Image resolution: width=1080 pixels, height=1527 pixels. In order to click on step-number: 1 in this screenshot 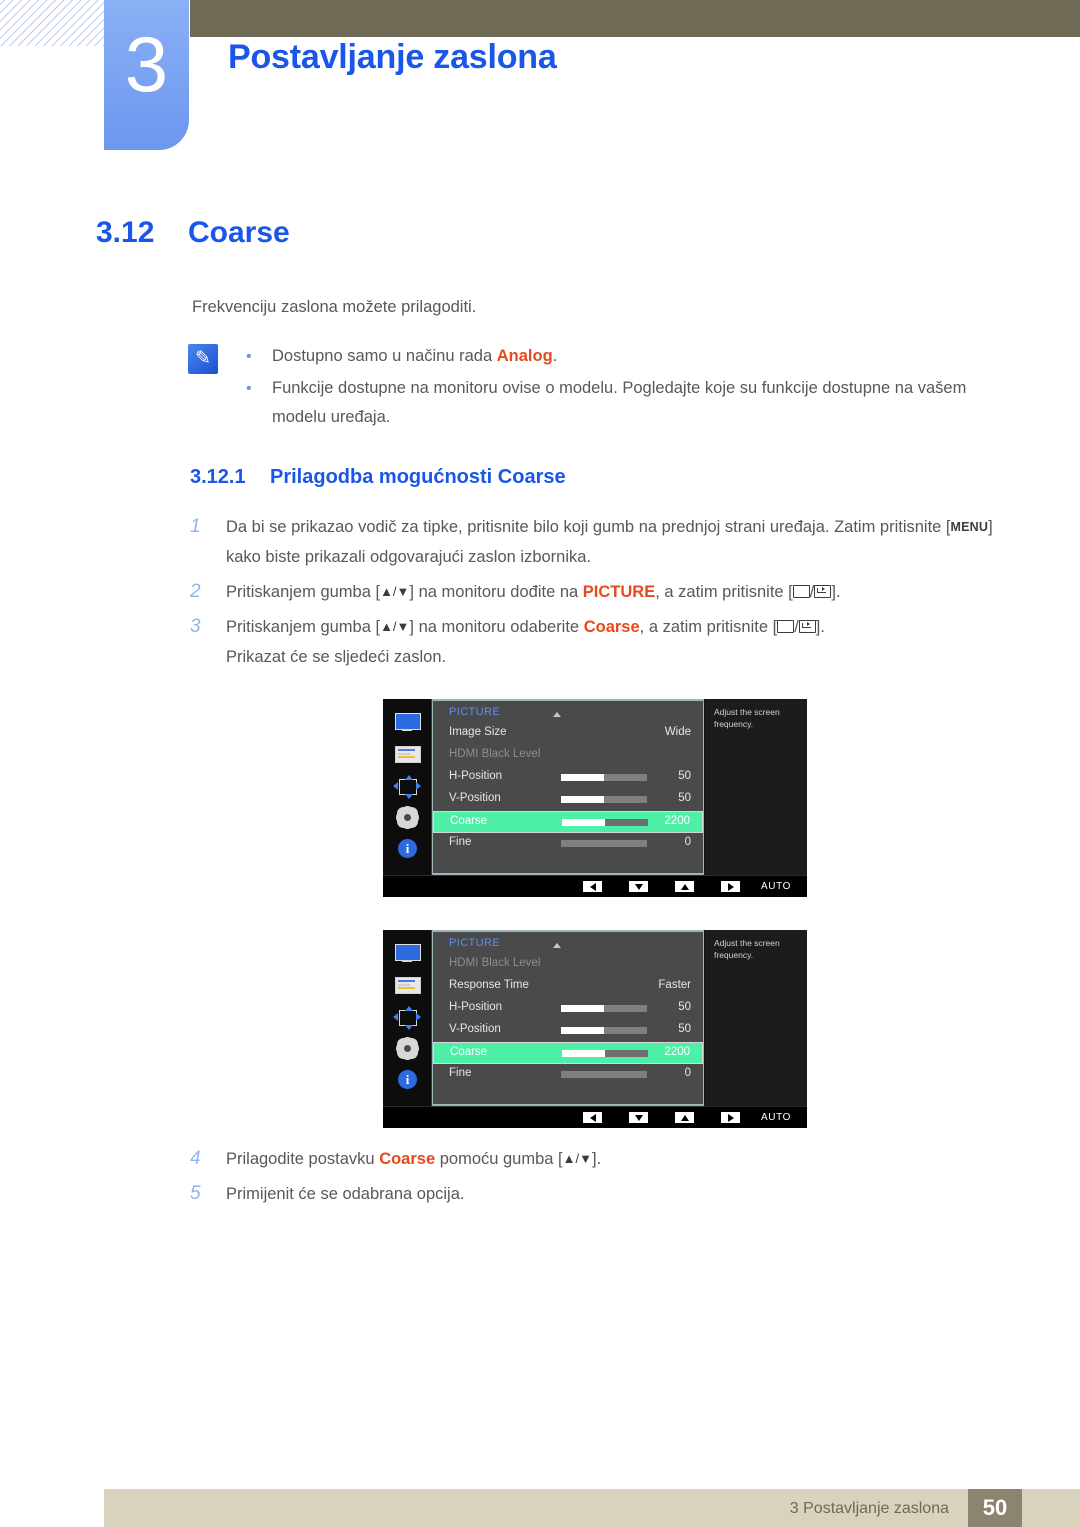, I will do `click(195, 526)`.